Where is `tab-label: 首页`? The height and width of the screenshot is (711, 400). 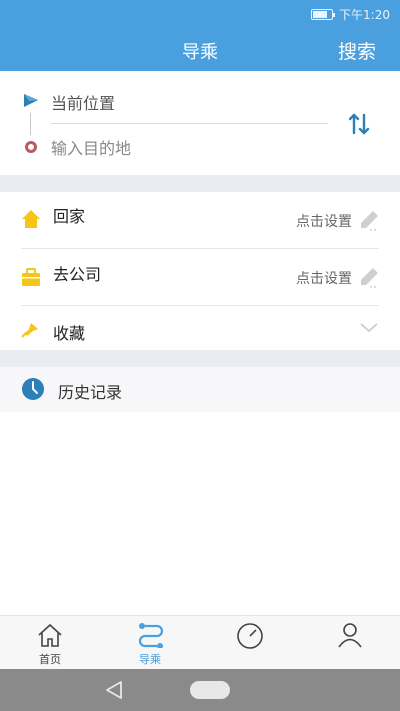
tab-label: 首页 is located at coordinates (50, 659).